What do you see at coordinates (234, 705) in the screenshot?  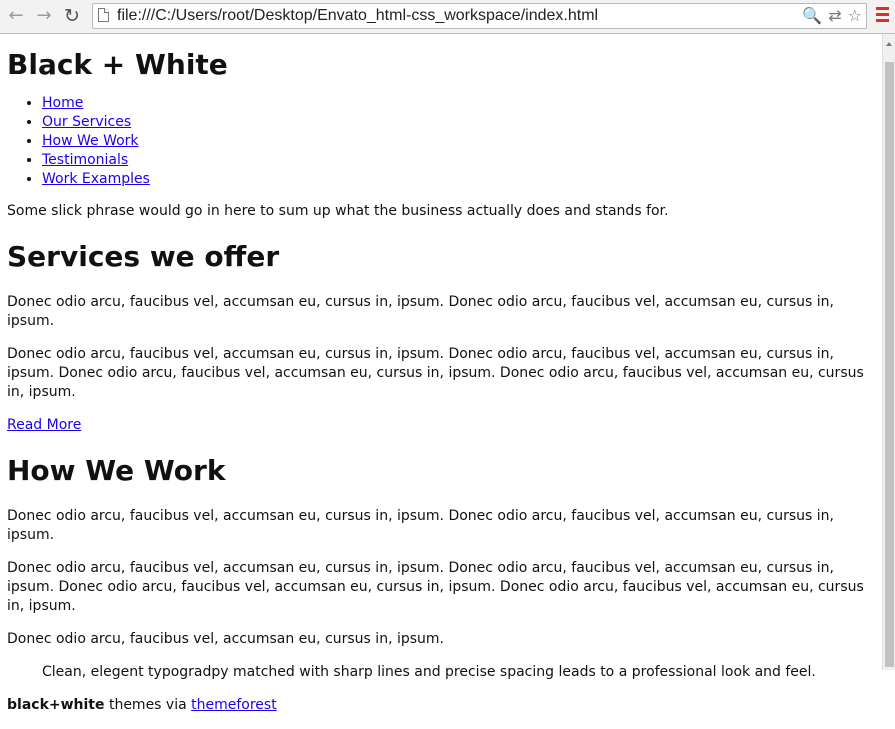 I see `themeforest-link: themeforest` at bounding box center [234, 705].